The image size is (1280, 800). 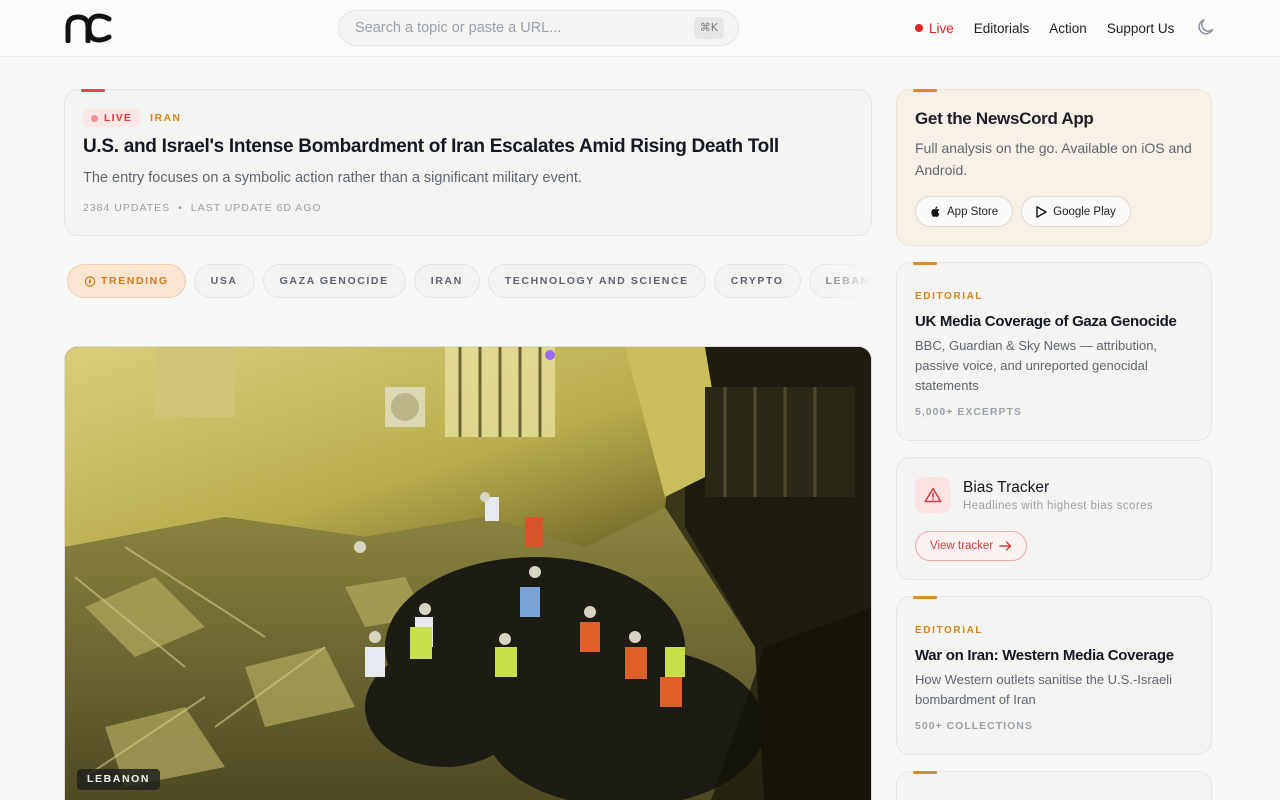 I want to click on store-buttons: App Store Google Play, so click(x=1027, y=211).